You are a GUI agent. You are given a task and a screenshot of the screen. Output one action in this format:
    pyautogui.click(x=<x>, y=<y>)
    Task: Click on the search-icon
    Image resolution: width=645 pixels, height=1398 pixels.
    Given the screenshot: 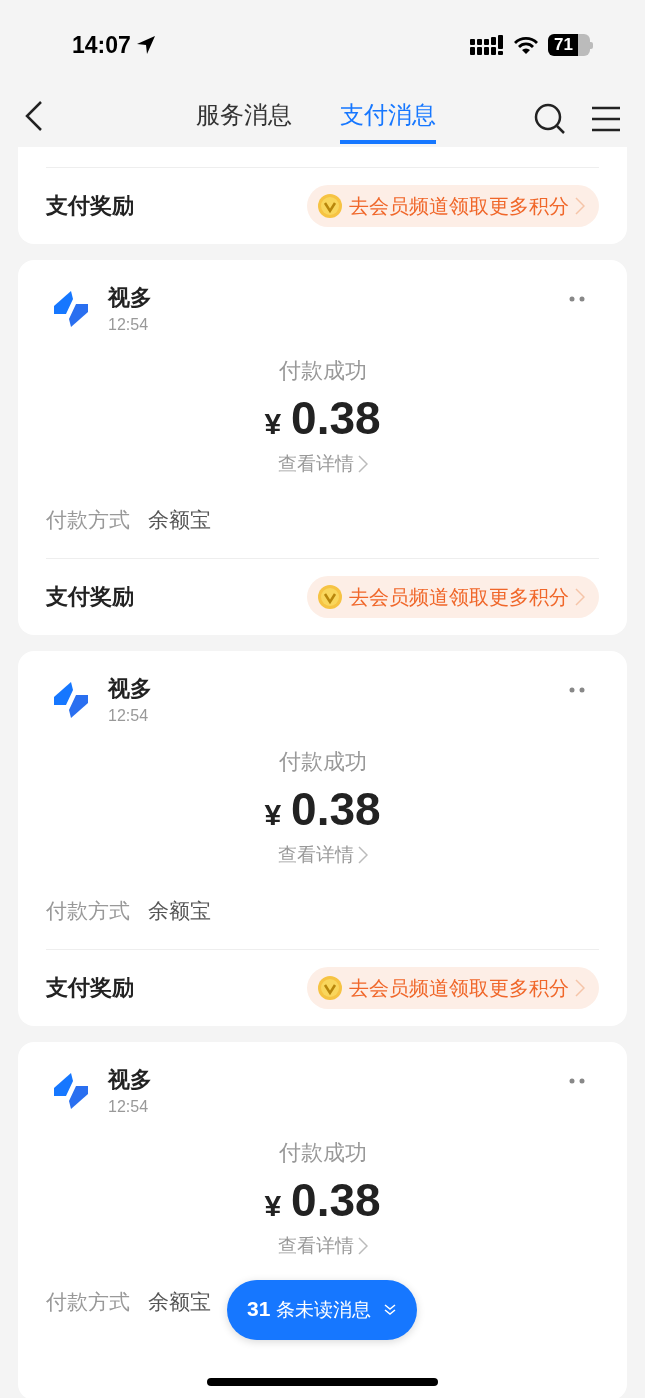 What is the action you would take?
    pyautogui.click(x=550, y=119)
    